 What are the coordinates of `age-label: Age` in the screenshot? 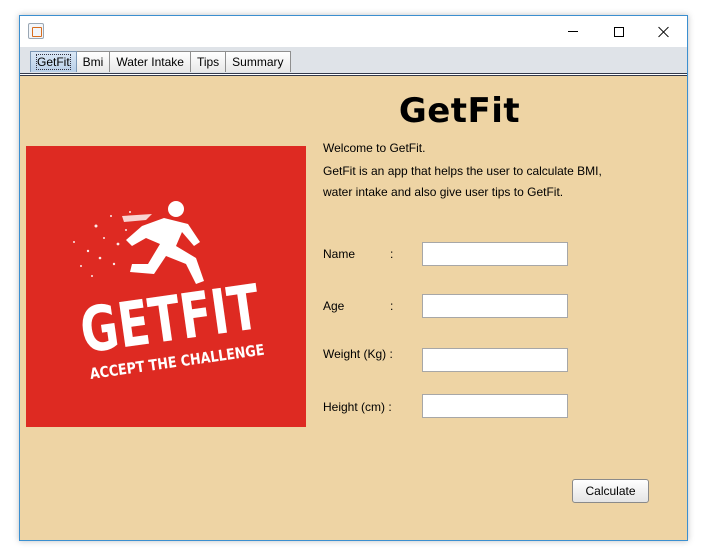 It's located at (334, 306).